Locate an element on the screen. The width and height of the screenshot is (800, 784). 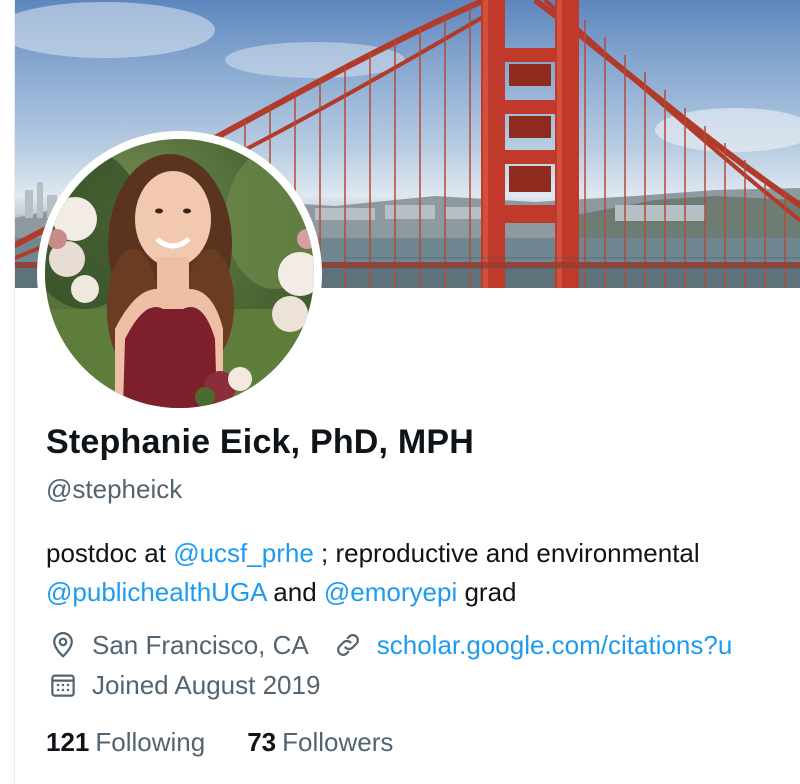
bio-text: grad is located at coordinates (487, 592).